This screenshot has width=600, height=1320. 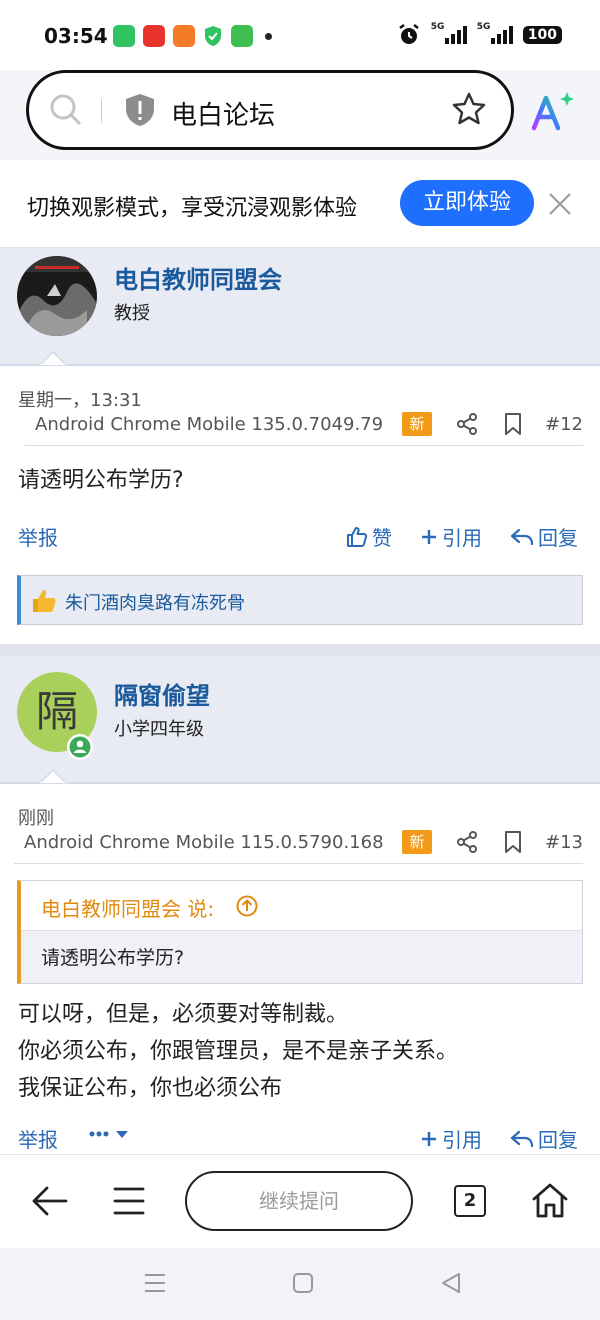 I want to click on quote-block: 电白教师同盟会 说: 请透明公布学历?, so click(x=300, y=932).